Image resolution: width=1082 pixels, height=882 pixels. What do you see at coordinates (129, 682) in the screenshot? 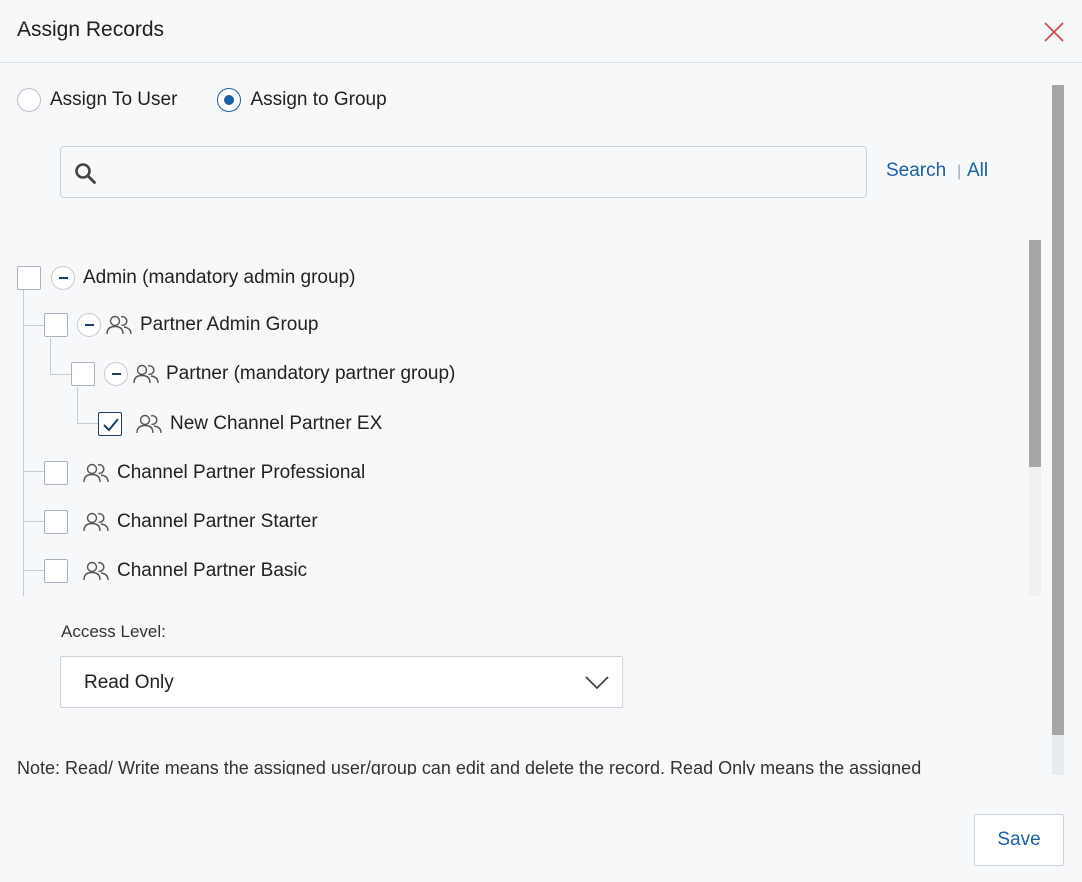
I see `access-level-value: Read Only` at bounding box center [129, 682].